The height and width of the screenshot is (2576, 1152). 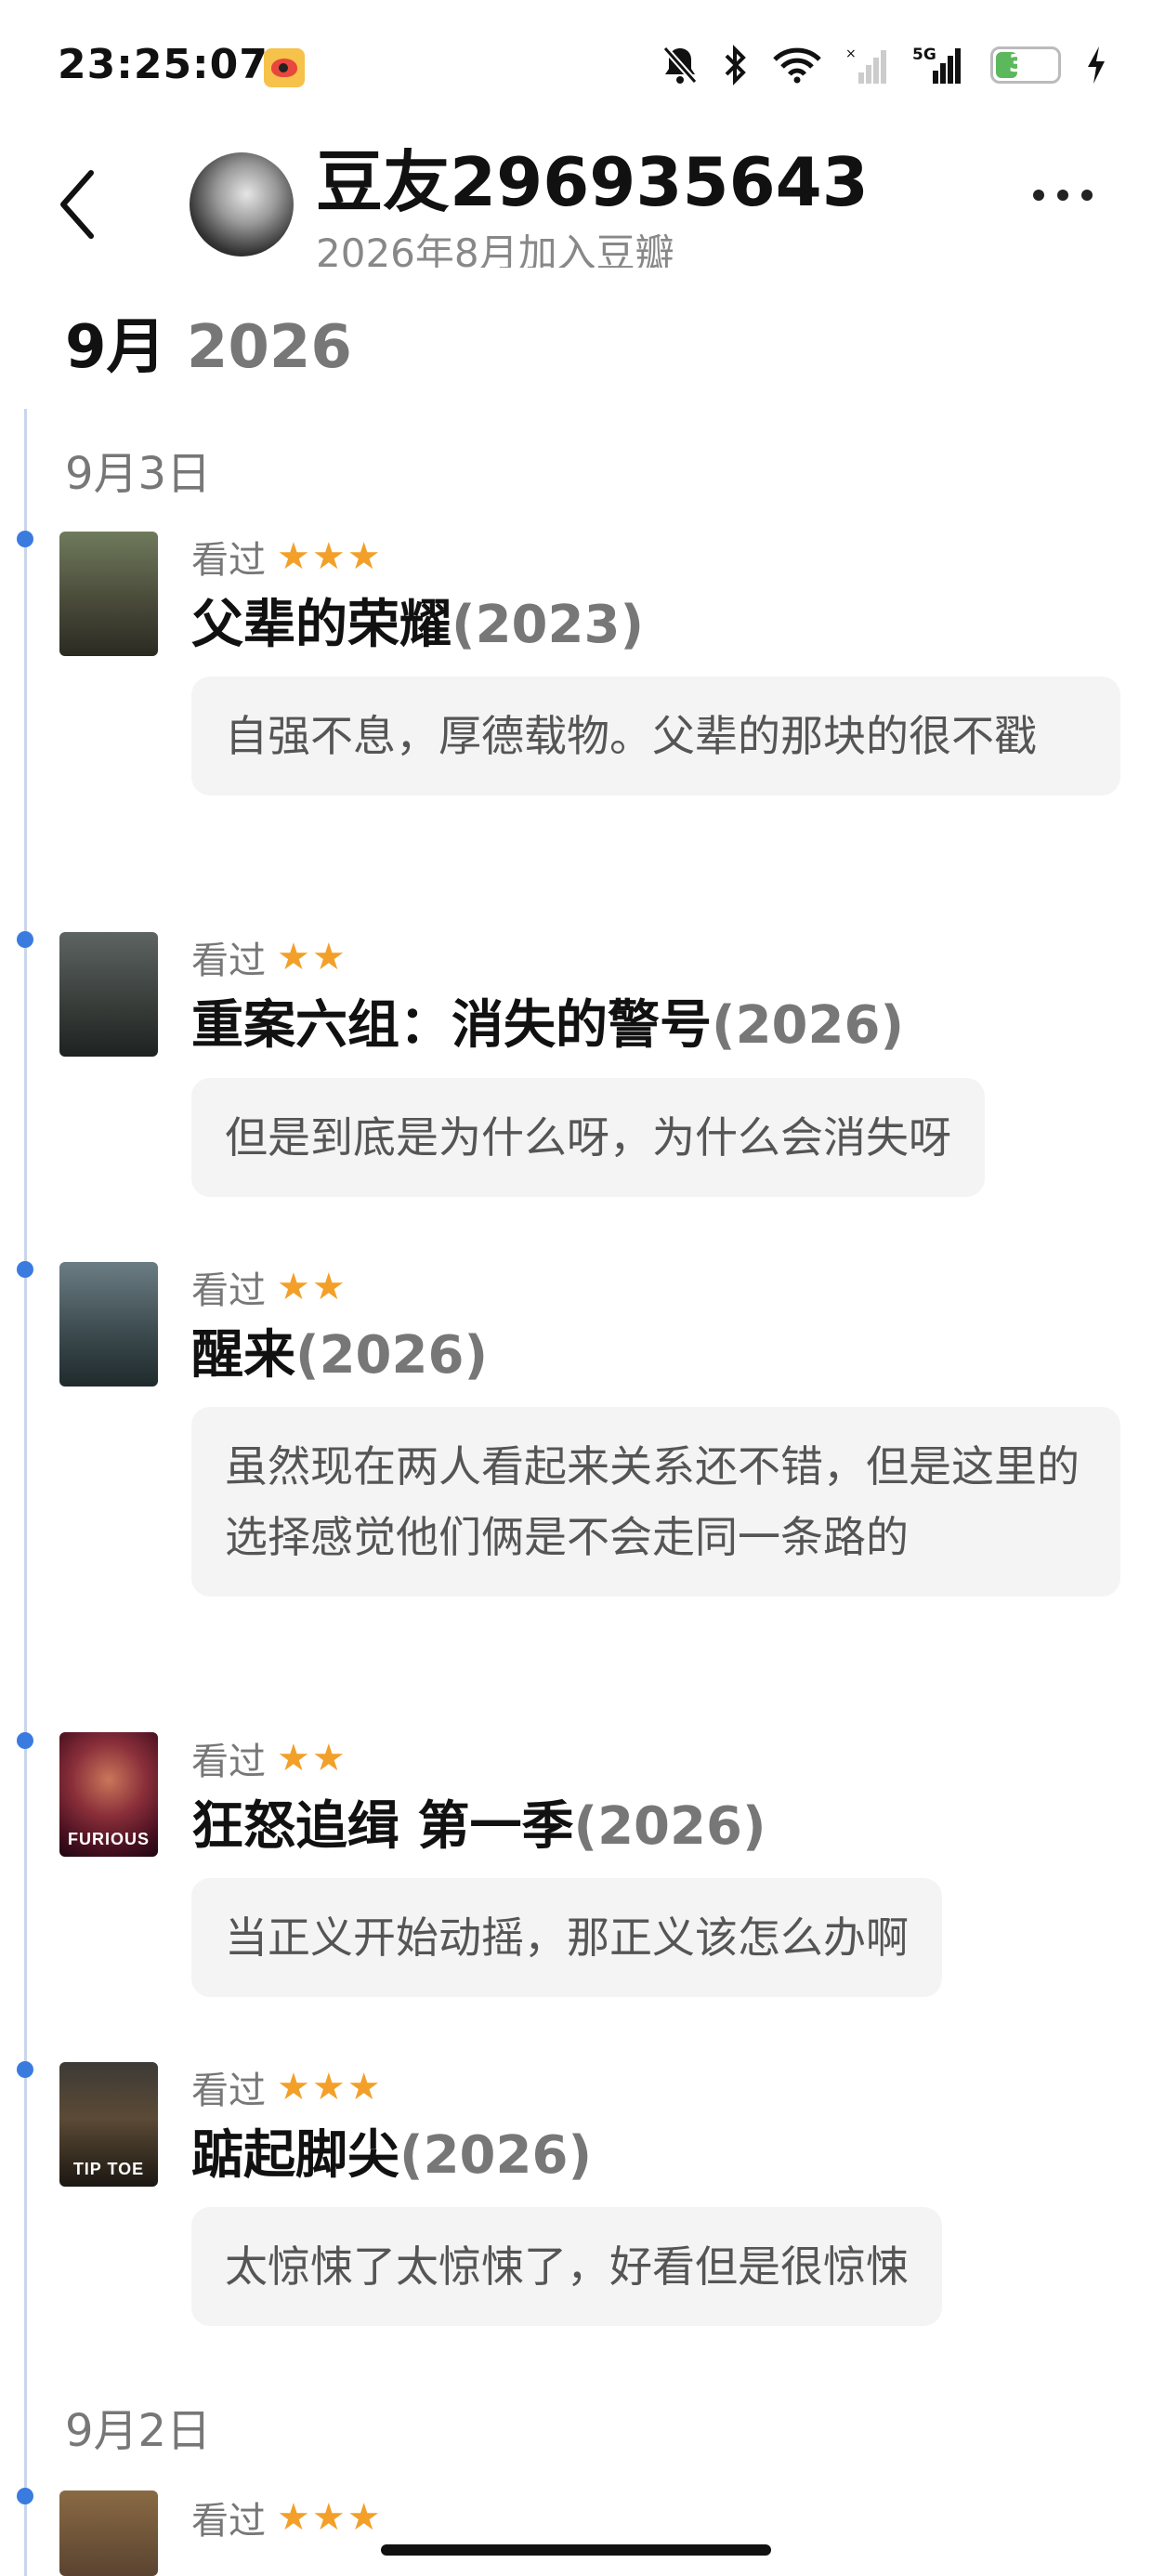 What do you see at coordinates (592, 182) in the screenshot?
I see `username: 豆友296935643` at bounding box center [592, 182].